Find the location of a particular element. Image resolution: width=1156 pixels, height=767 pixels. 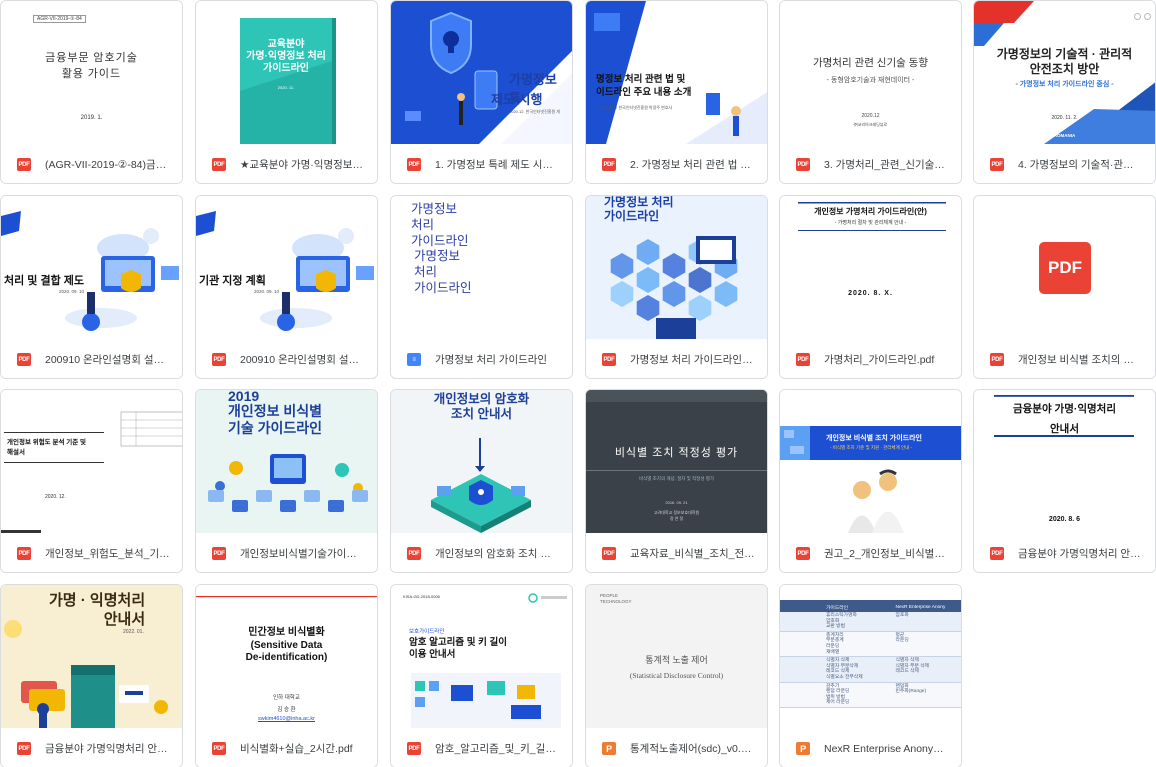

banner-footer: 2020.12. 한국인터넷진흥원 개 is located at coordinates (534, 111).